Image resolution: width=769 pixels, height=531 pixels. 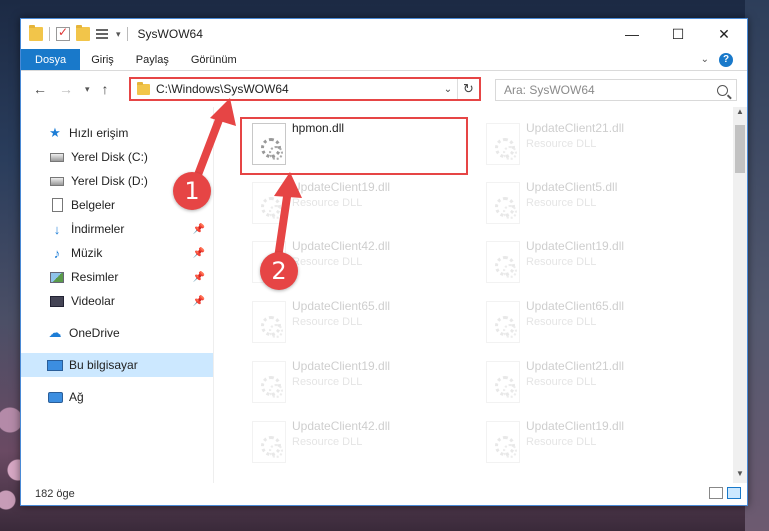 I want to click on sidebar-item-label: Ağ, so click(x=76, y=397).